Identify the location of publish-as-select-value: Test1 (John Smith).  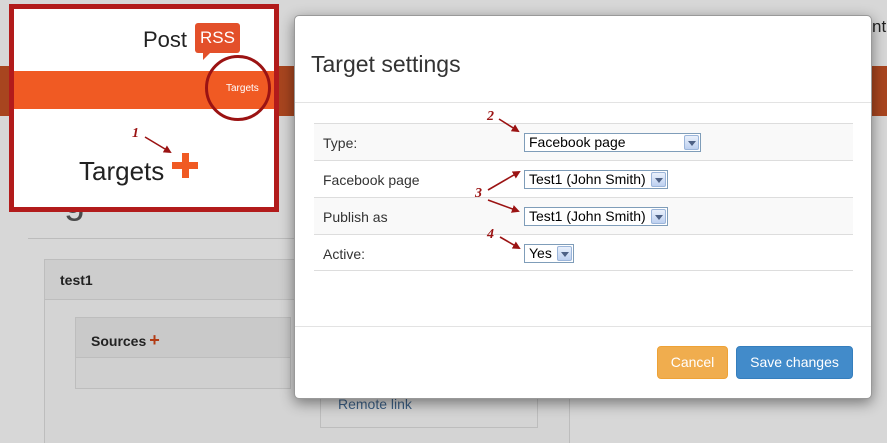
(587, 216).